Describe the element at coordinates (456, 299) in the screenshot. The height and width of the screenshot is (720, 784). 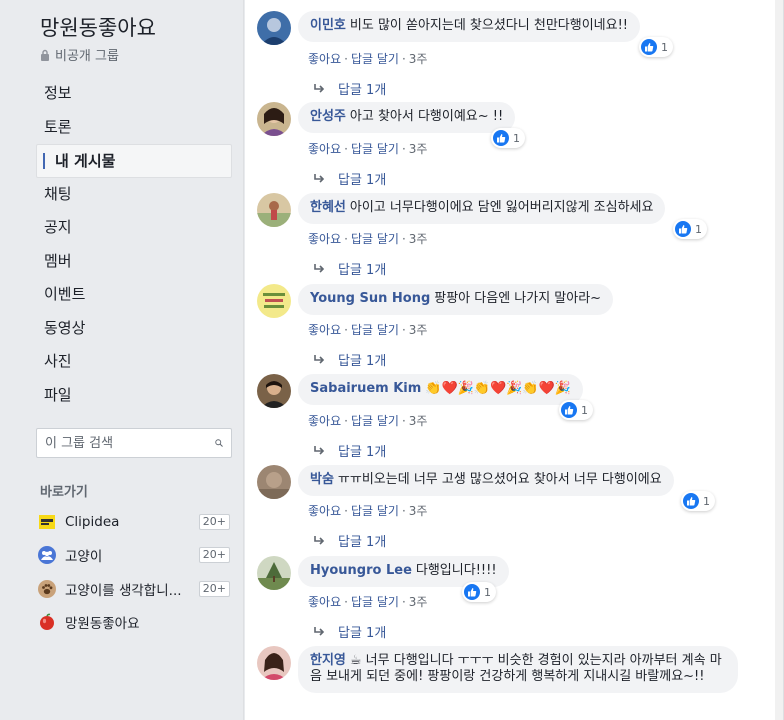
I see `comment-bubble: Young Sun Hong 팡팡아 다음엔 나가지 말아라~` at that location.